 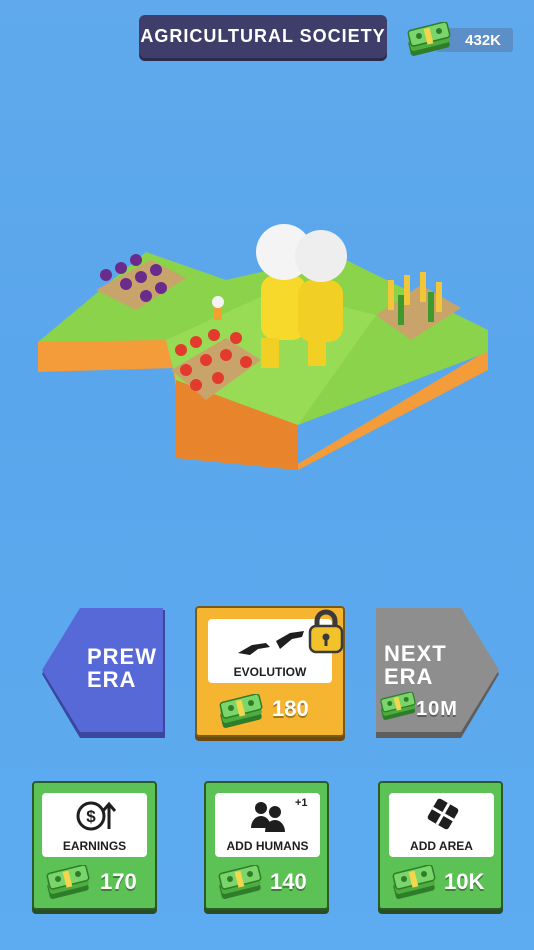 I want to click on add-area-price: 10K, so click(x=464, y=881).